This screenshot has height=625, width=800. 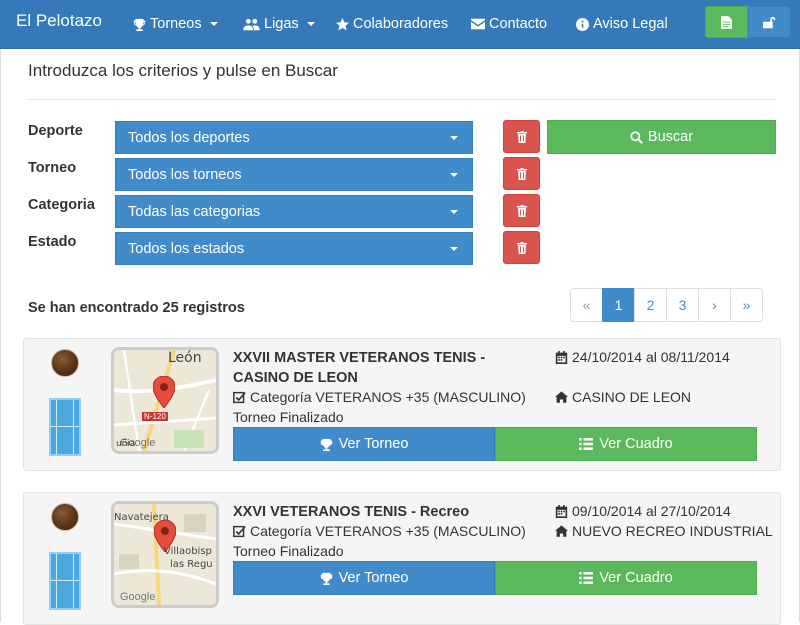 I want to click on tournament-dates-text: 09/10/2014 al 27/10/2014, so click(x=651, y=511).